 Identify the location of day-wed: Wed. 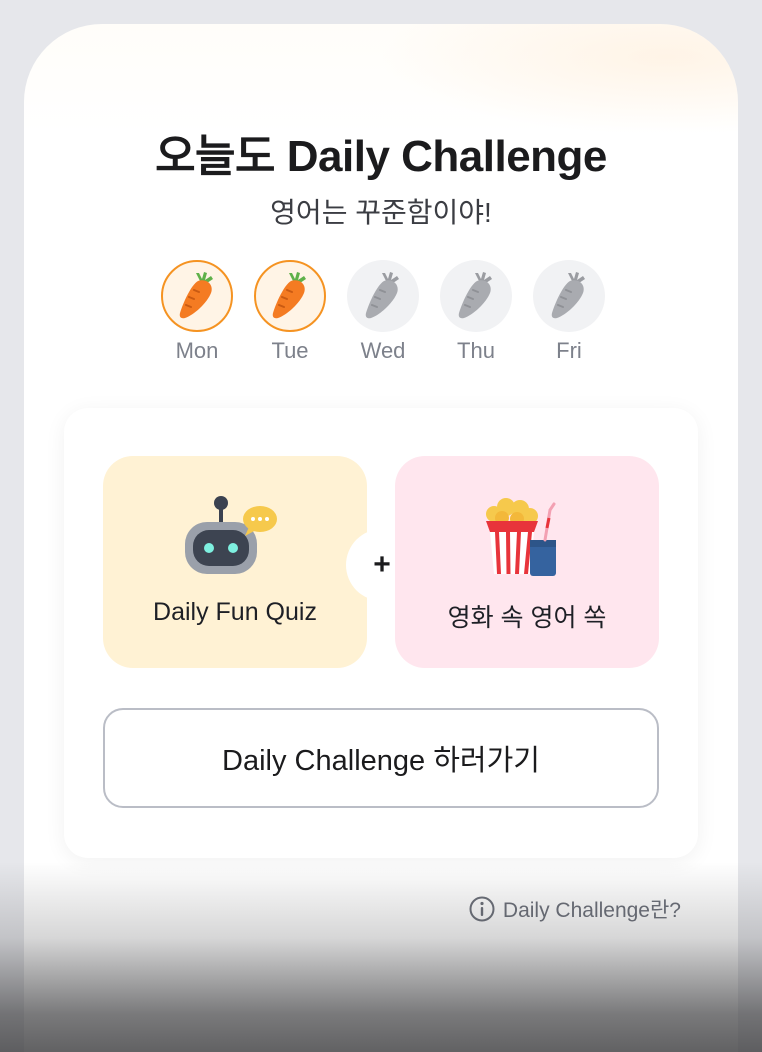
(383, 312).